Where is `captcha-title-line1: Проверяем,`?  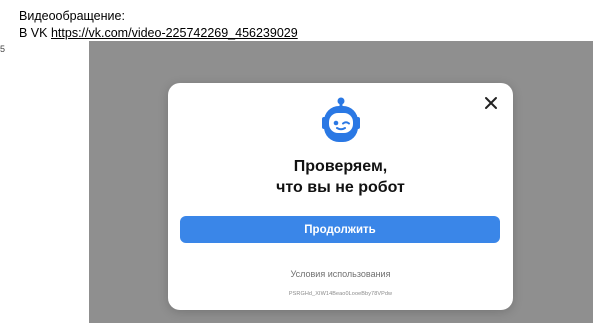
captcha-title-line1: Проверяем, is located at coordinates (340, 166).